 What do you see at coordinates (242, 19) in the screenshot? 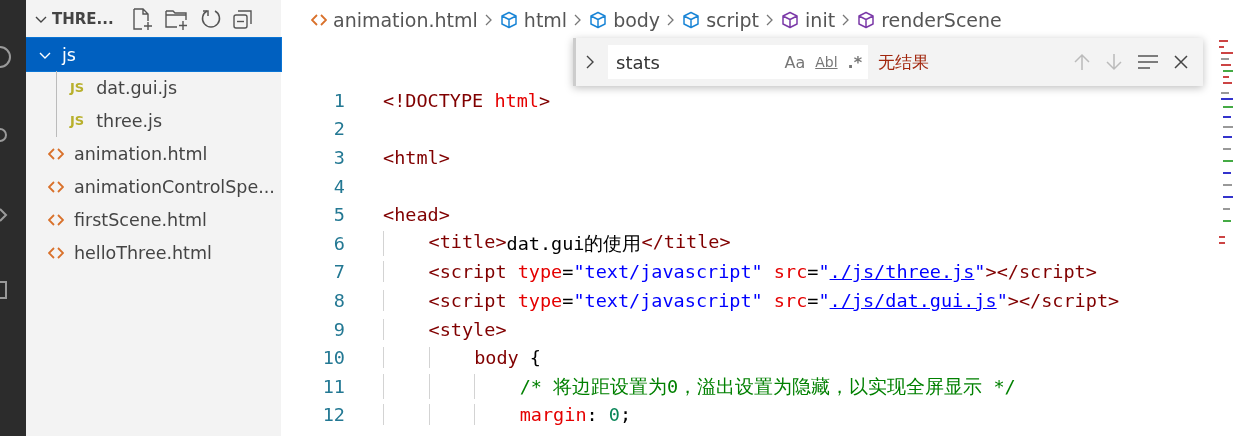
I see `collapse-all-icon` at bounding box center [242, 19].